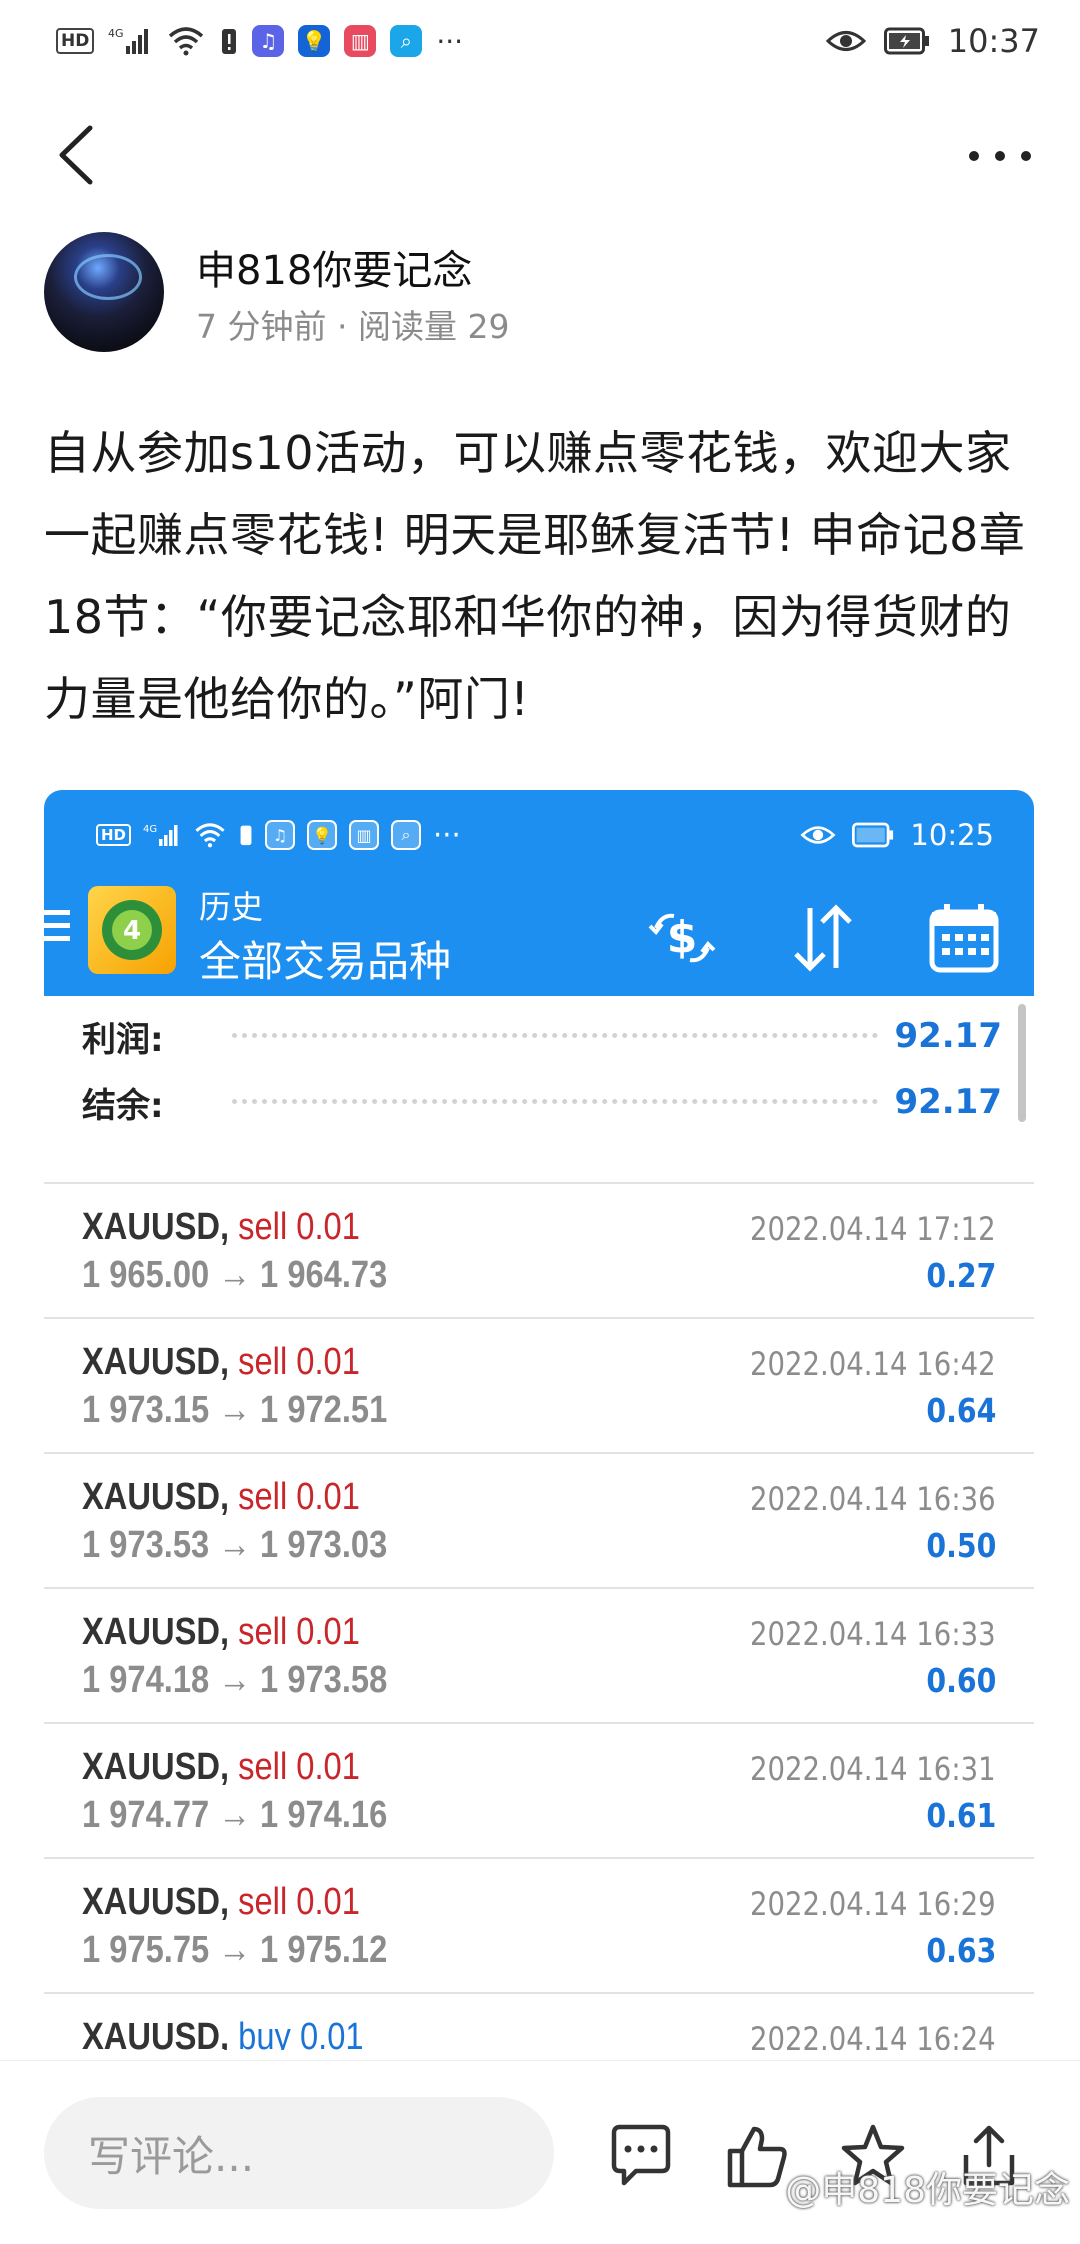 This screenshot has width=1080, height=2244. What do you see at coordinates (314, 41) in the screenshot?
I see `bulb-app-icon: 💡` at bounding box center [314, 41].